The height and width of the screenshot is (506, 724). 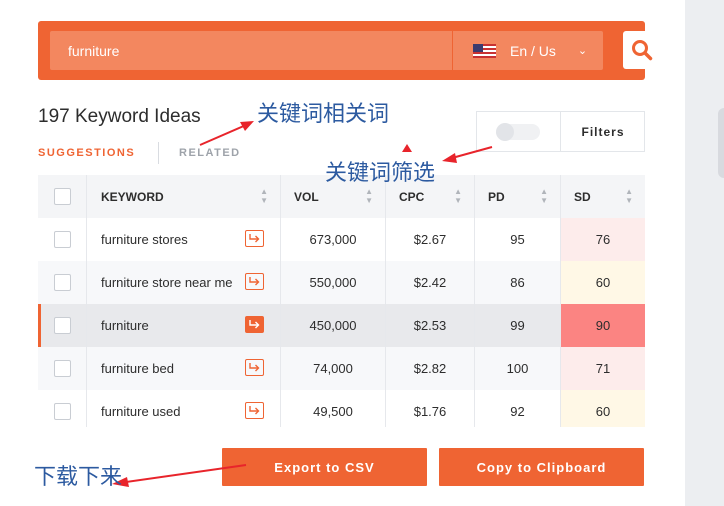 What do you see at coordinates (223, 135) in the screenshot?
I see `annotation-arrow-related` at bounding box center [223, 135].